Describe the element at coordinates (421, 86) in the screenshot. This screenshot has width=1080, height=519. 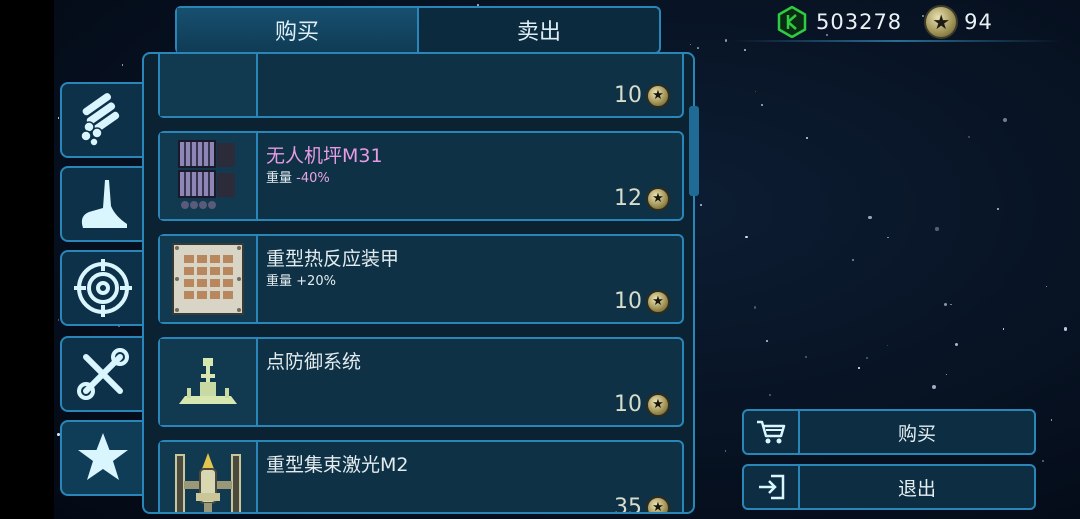
I see `list-item: 10 ★` at that location.